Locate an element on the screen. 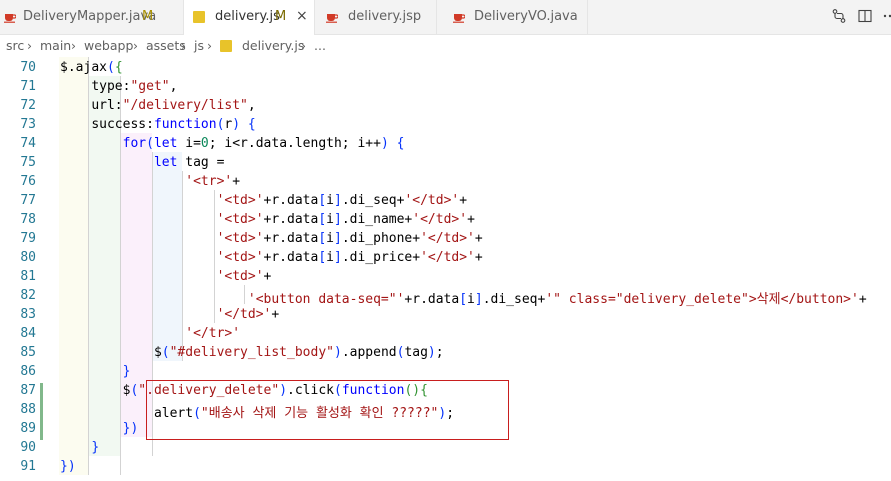  highlight-box is located at coordinates (327, 410).